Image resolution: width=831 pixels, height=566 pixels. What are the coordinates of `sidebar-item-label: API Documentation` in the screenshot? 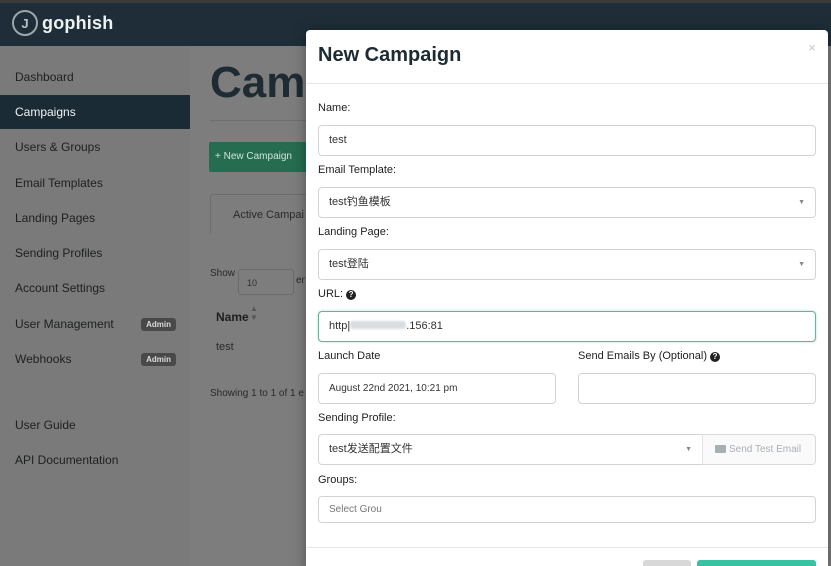 It's located at (67, 460).